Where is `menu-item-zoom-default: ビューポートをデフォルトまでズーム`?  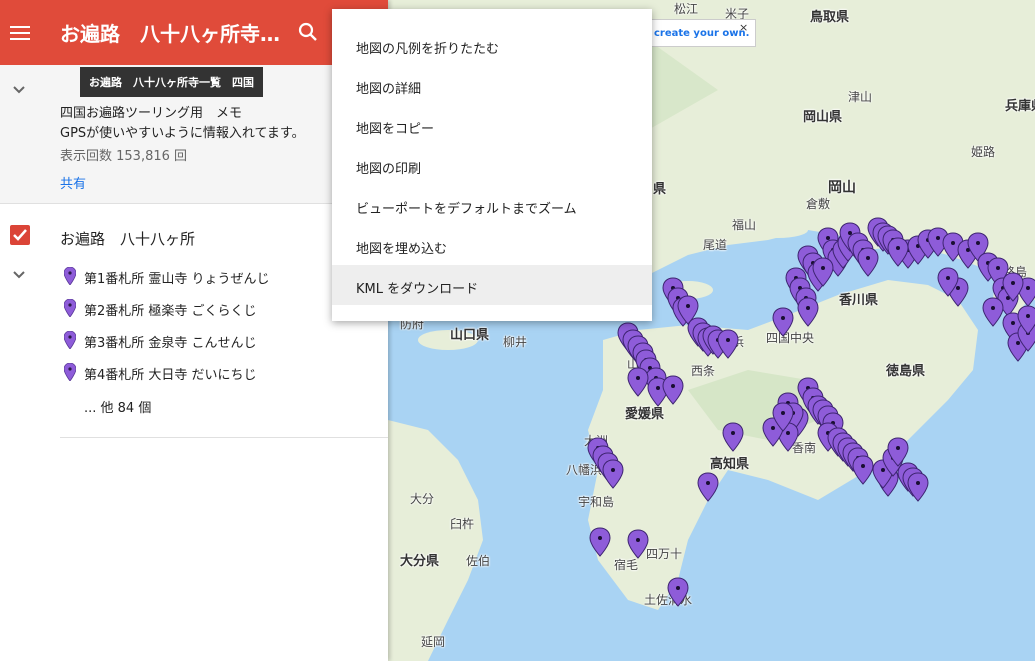
menu-item-zoom-default: ビューポートをデフォルトまでズーム is located at coordinates (492, 205).